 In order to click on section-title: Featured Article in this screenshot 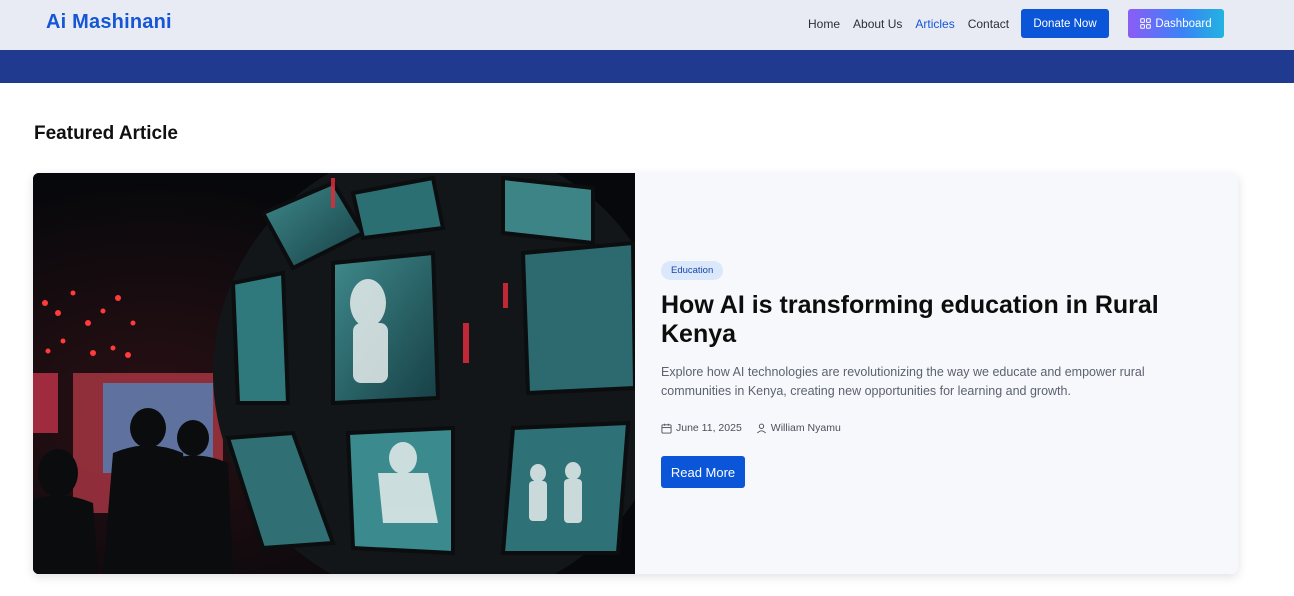, I will do `click(106, 133)`.